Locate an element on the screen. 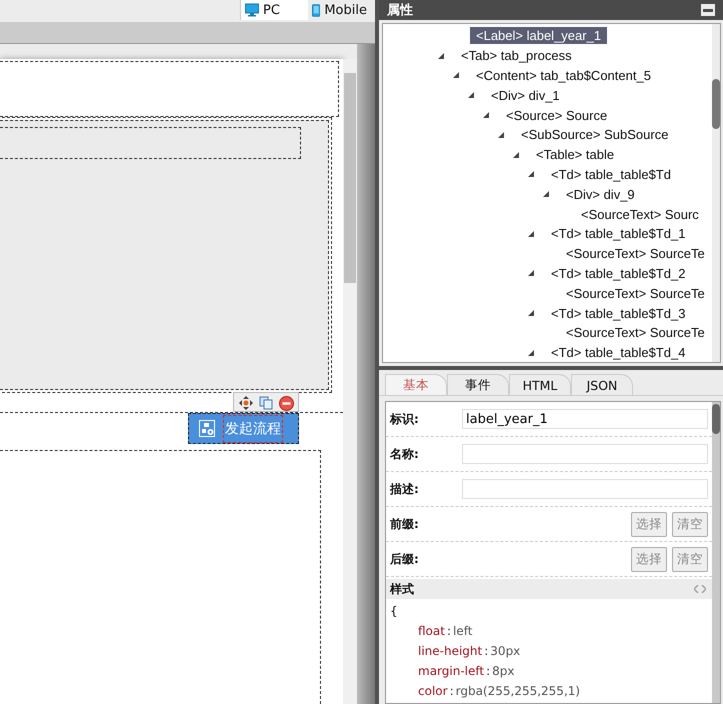 The width and height of the screenshot is (723, 704). property-tab: 基本 is located at coordinates (416, 384).